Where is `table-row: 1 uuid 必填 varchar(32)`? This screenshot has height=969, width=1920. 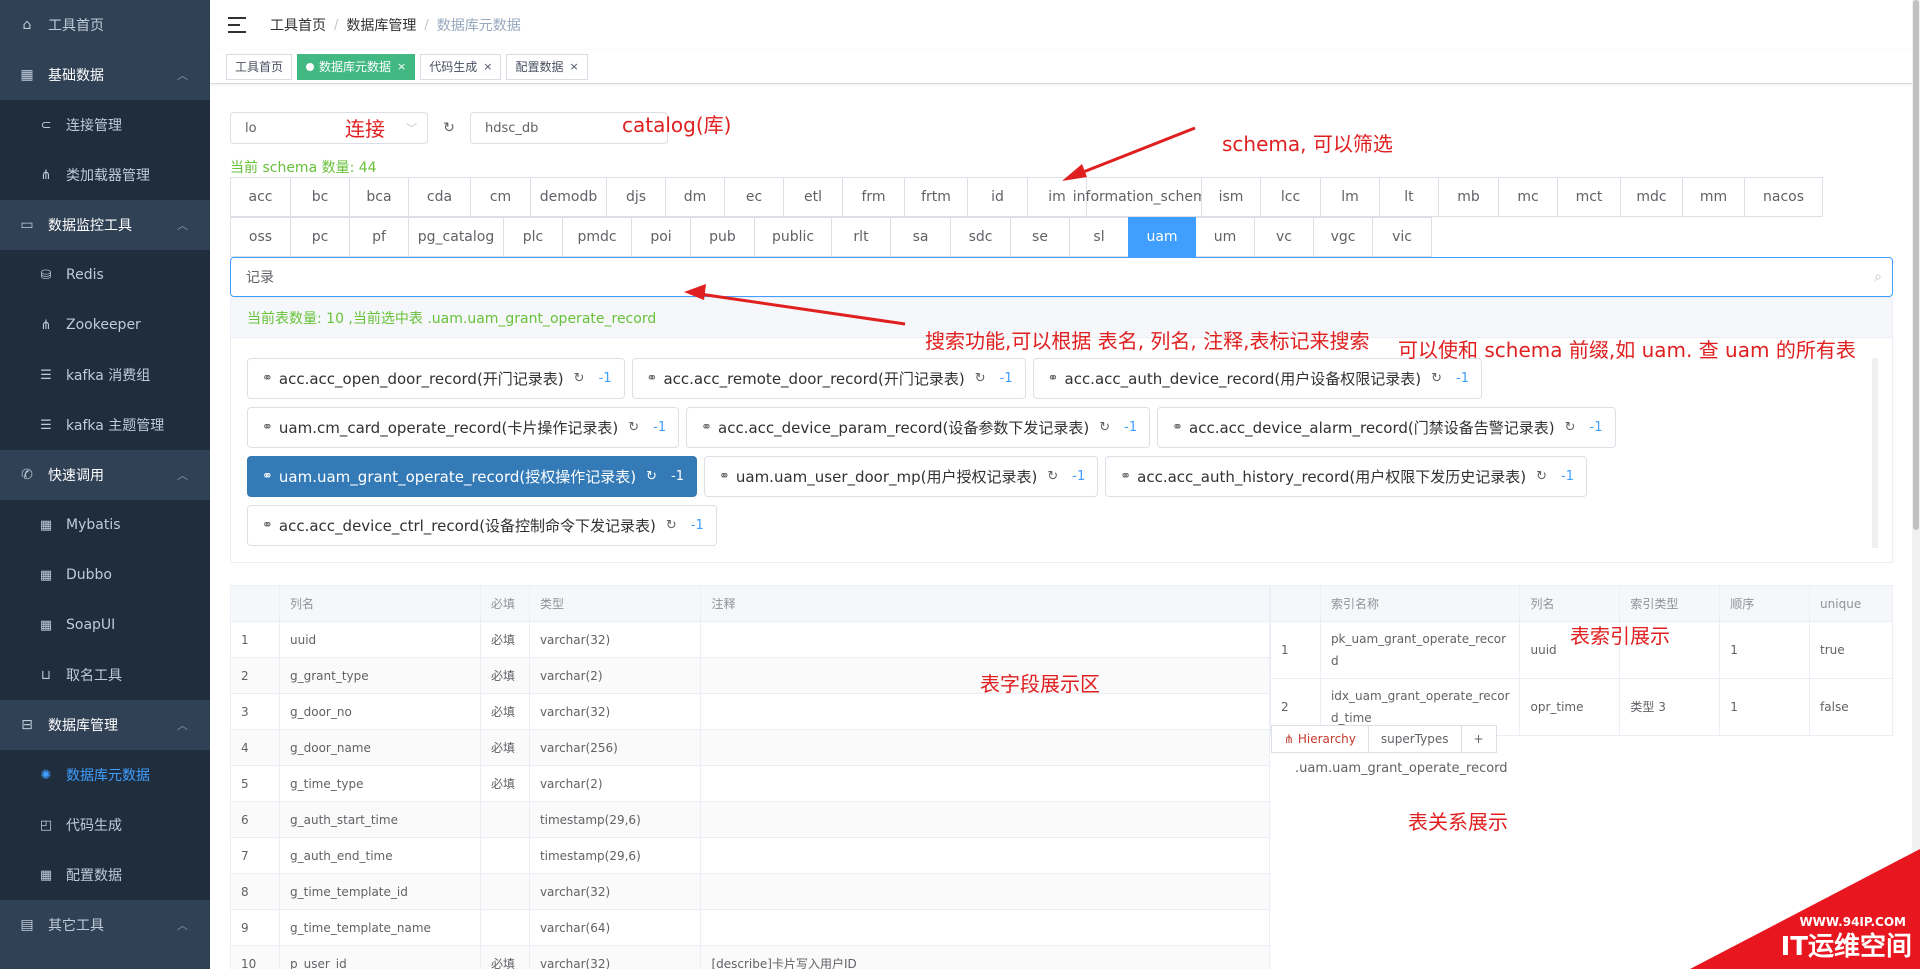 table-row: 1 uuid 必填 varchar(32) is located at coordinates (750, 639).